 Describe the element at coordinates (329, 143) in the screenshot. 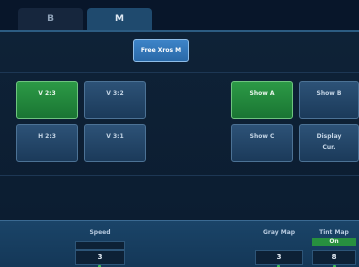

I see `display-cur-button: Display Cur.` at that location.